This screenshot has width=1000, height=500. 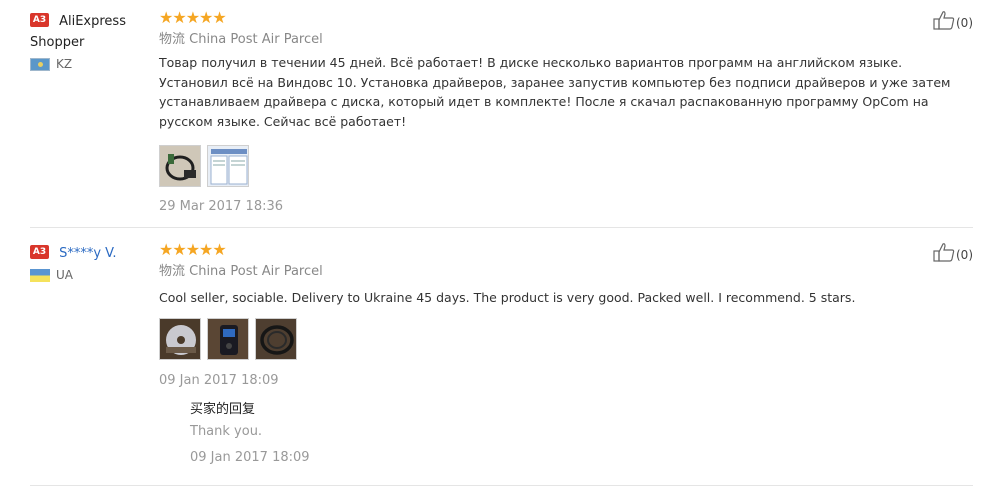 I want to click on reviewer-name: S****y V., so click(x=87, y=253).